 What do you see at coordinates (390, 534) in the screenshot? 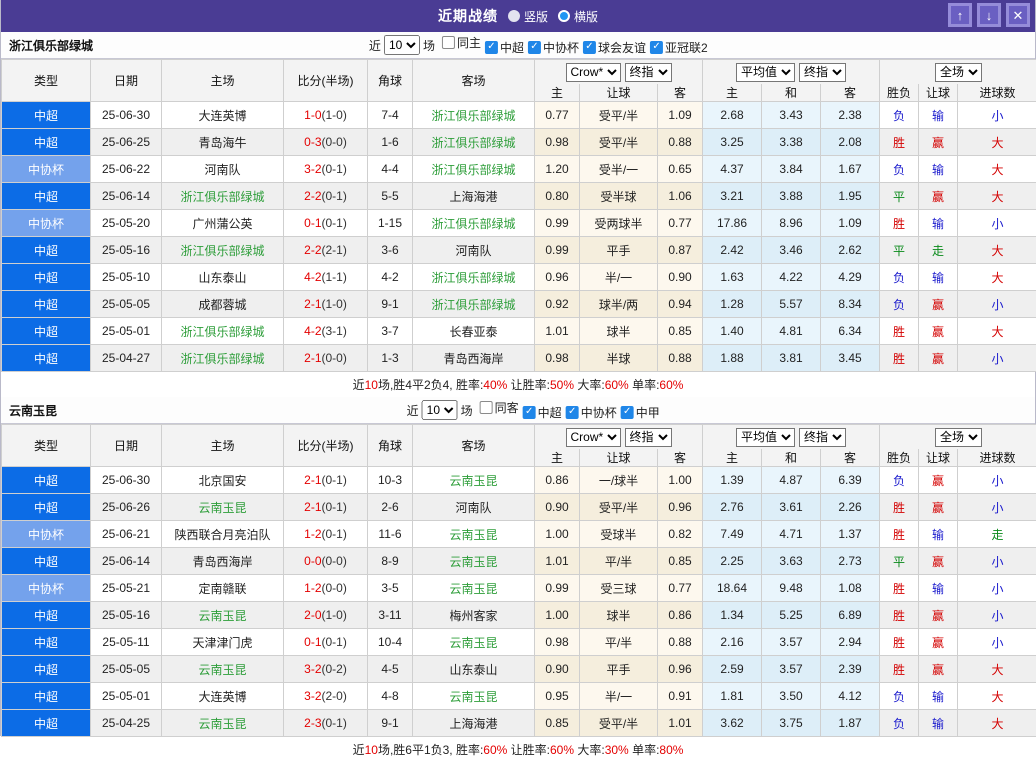
I see `corner-score: 11-6` at bounding box center [390, 534].